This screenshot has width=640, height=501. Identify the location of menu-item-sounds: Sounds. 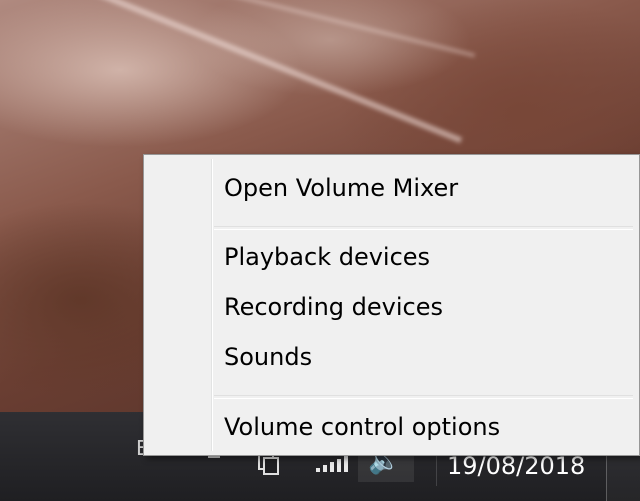
(428, 357).